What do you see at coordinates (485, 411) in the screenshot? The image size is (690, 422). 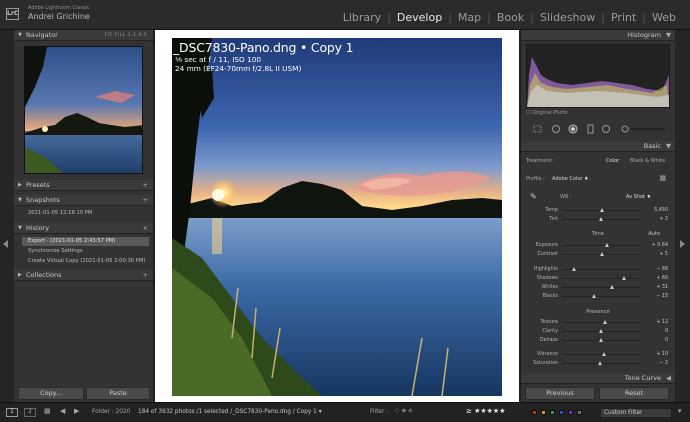 I see `rating-filter: ≥ ★★★★★` at bounding box center [485, 411].